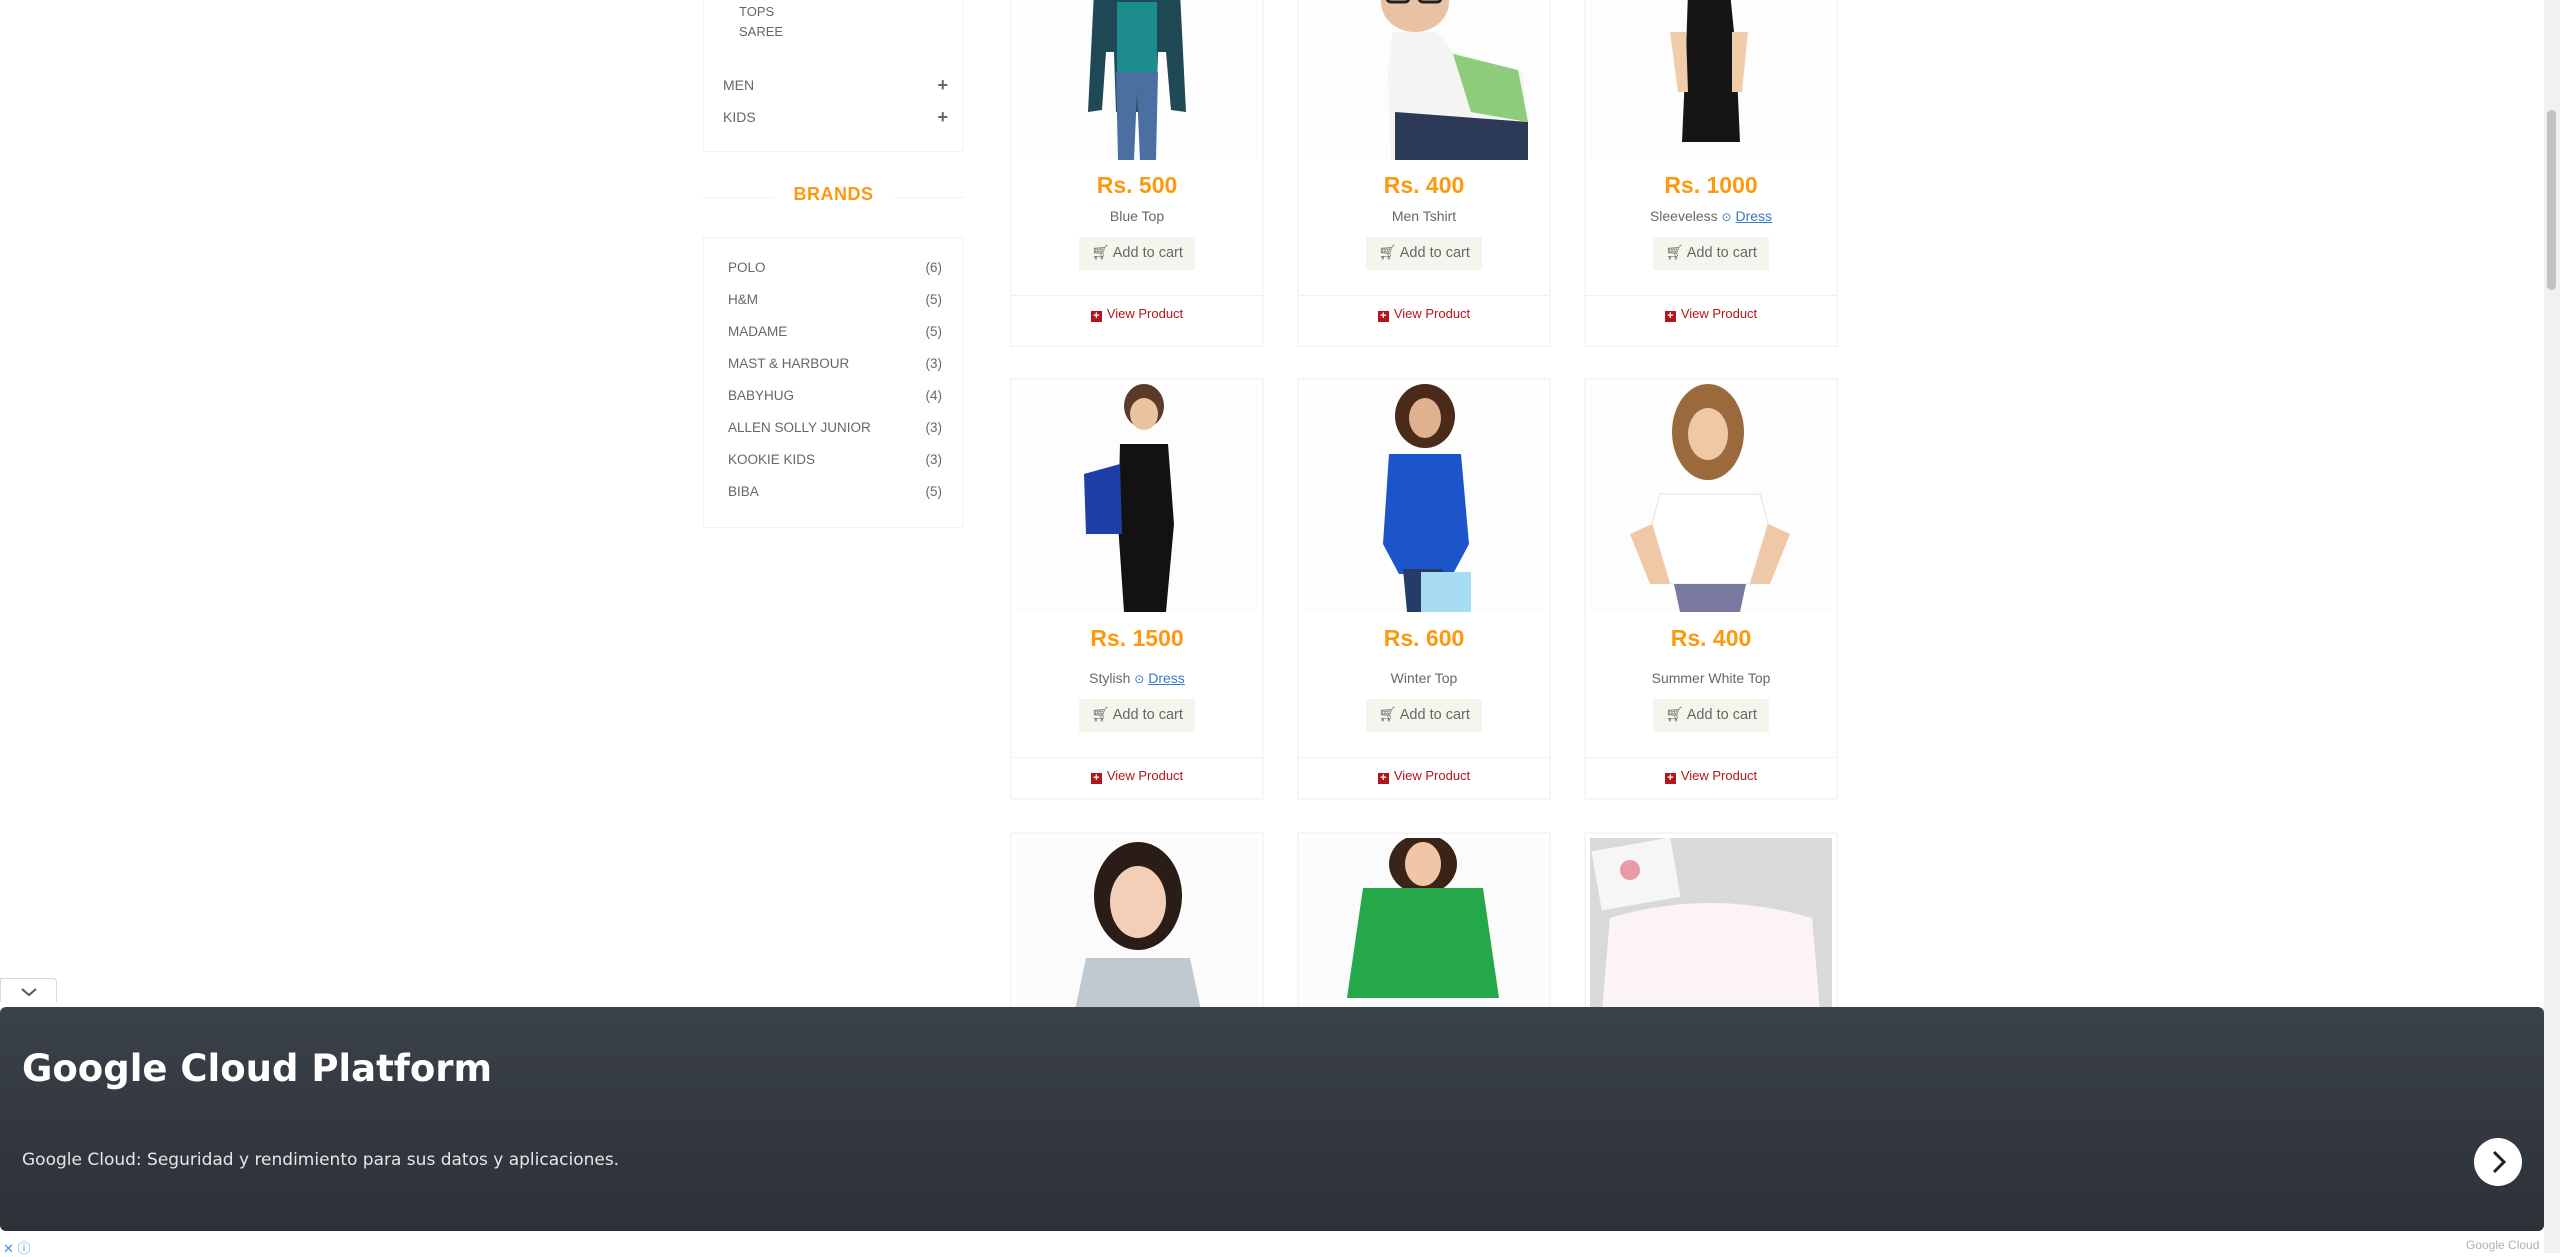  What do you see at coordinates (835, 491) in the screenshot?
I see `brand-item: BIBA (5)` at bounding box center [835, 491].